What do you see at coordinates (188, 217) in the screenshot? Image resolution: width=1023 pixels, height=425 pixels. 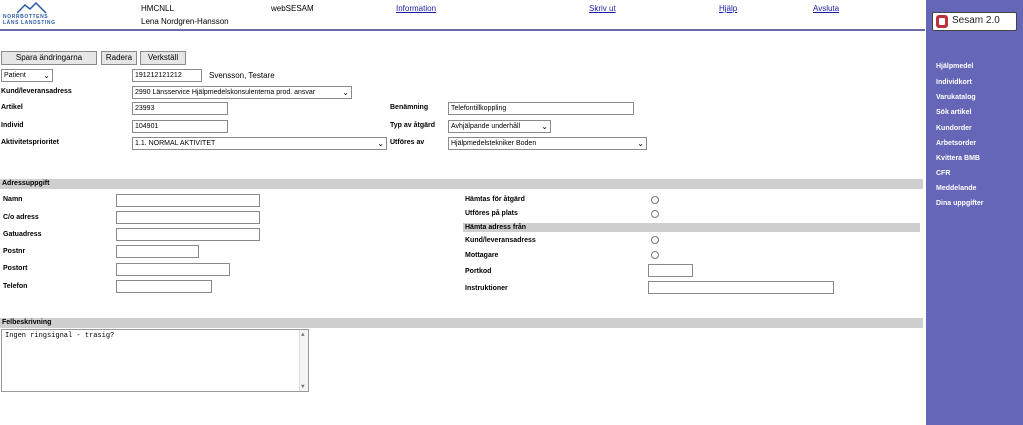 I see `address-co-field` at bounding box center [188, 217].